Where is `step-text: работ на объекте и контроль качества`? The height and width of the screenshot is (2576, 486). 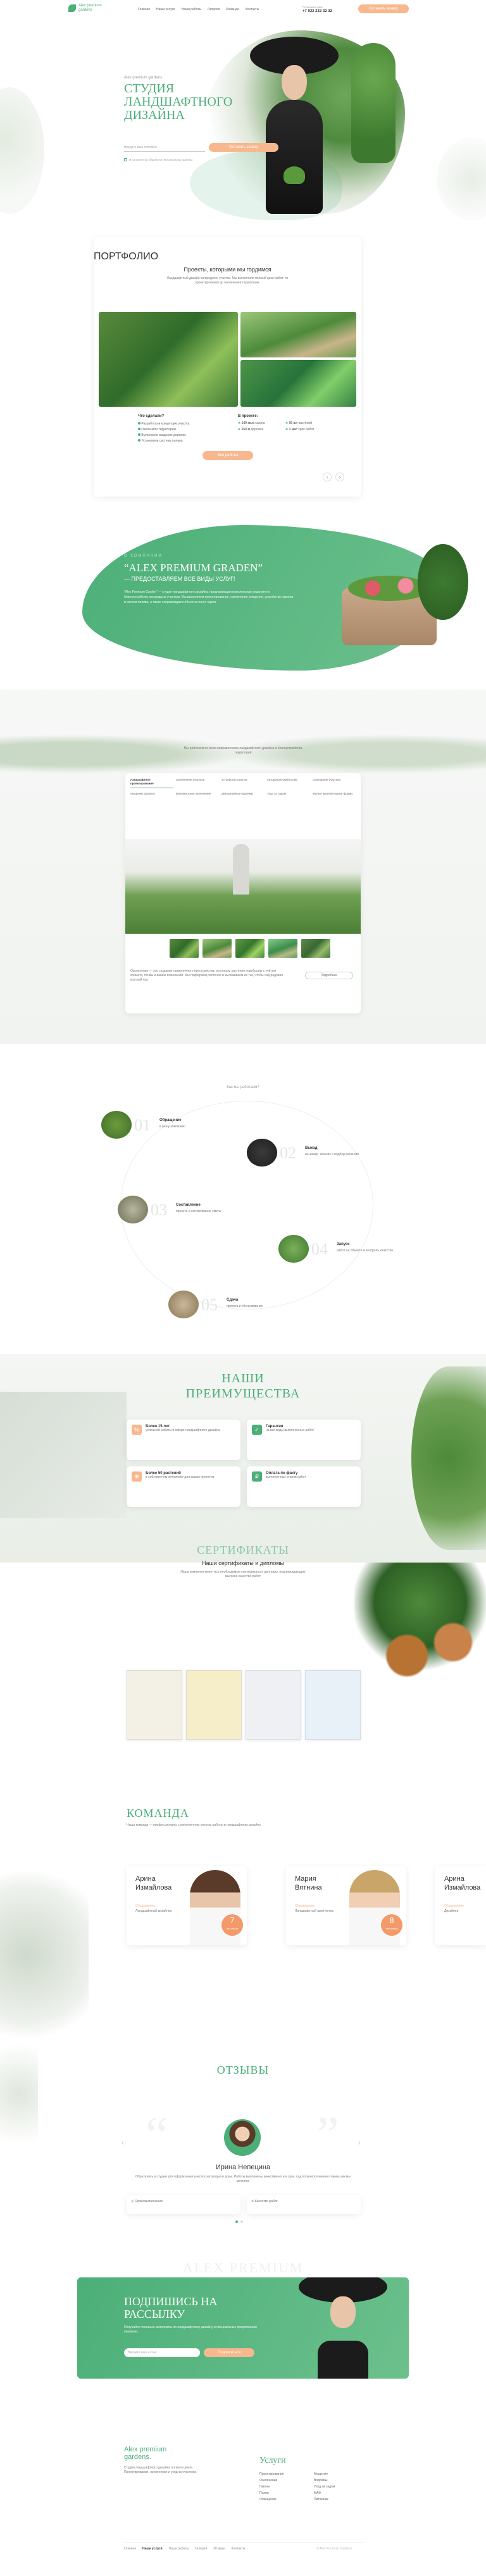 step-text: работ на объекте и контроль качества is located at coordinates (365, 1251).